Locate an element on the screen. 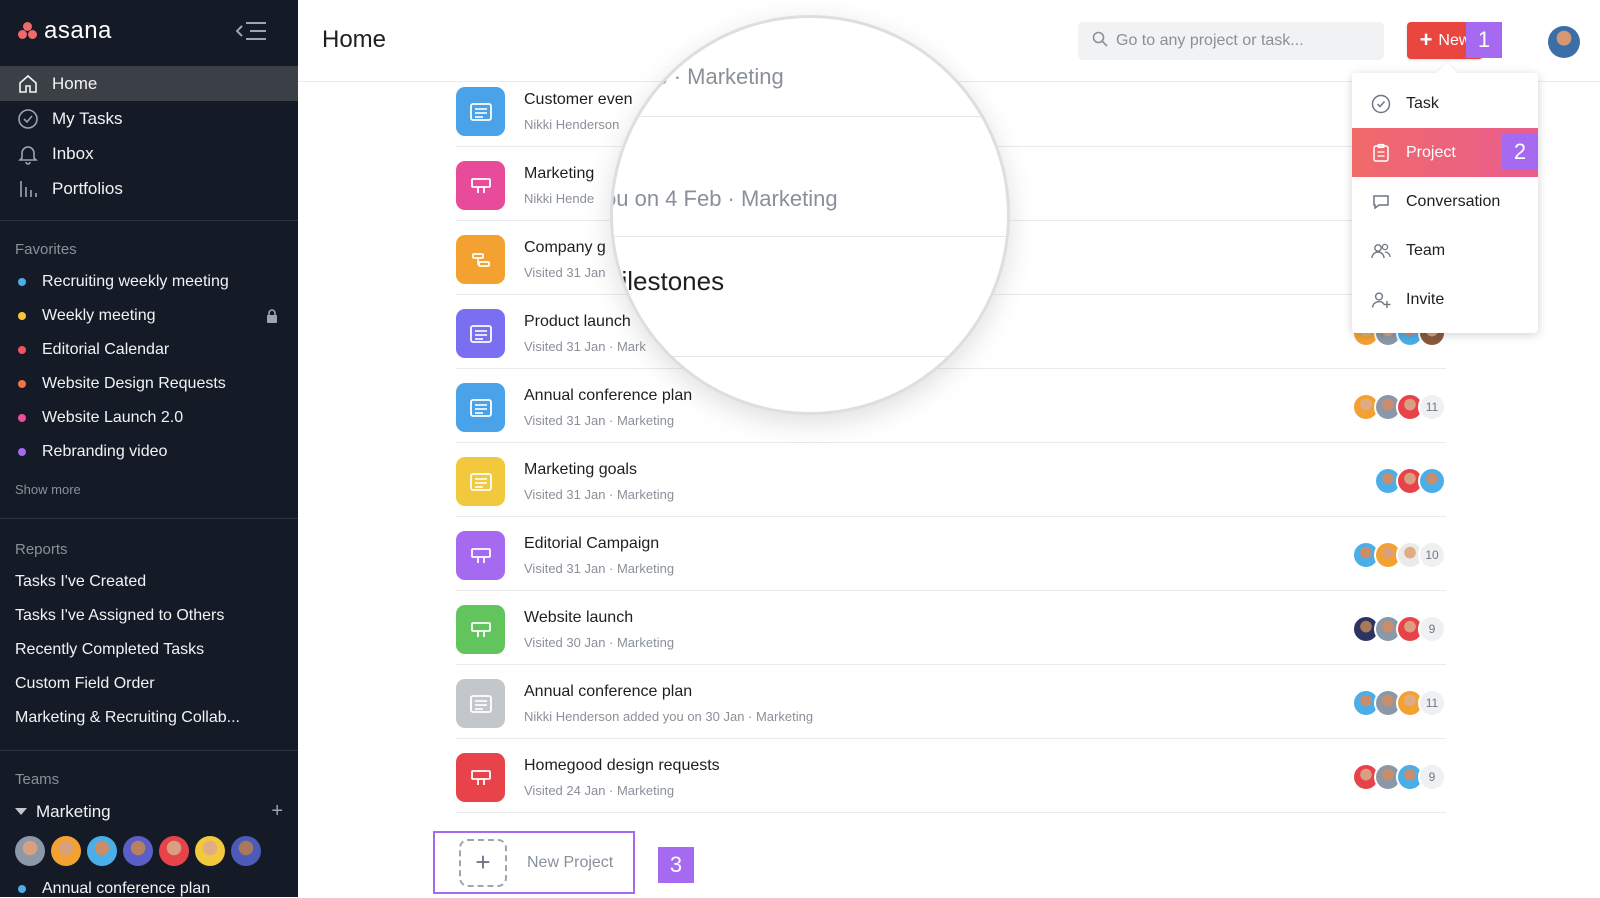 Image resolution: width=1600 pixels, height=898 pixels. lock-icon is located at coordinates (272, 318).